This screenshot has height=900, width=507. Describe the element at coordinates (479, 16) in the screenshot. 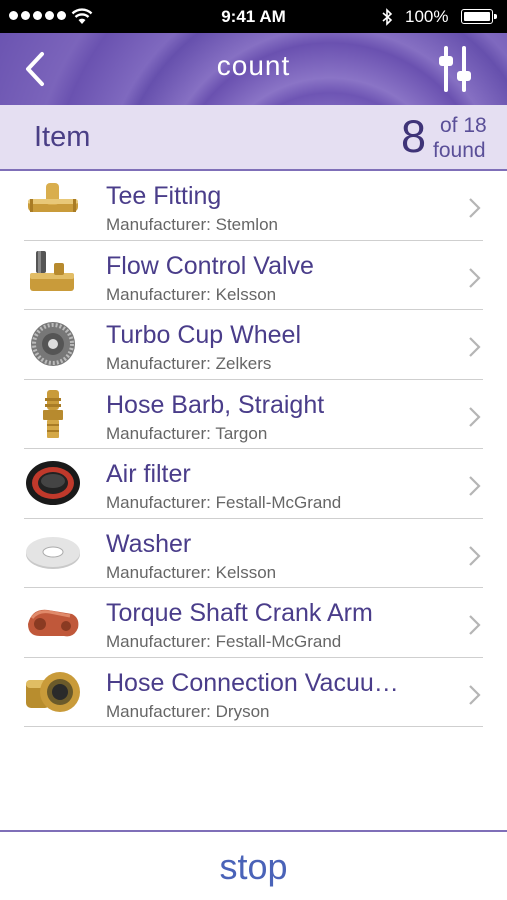

I see `battery-icon` at that location.